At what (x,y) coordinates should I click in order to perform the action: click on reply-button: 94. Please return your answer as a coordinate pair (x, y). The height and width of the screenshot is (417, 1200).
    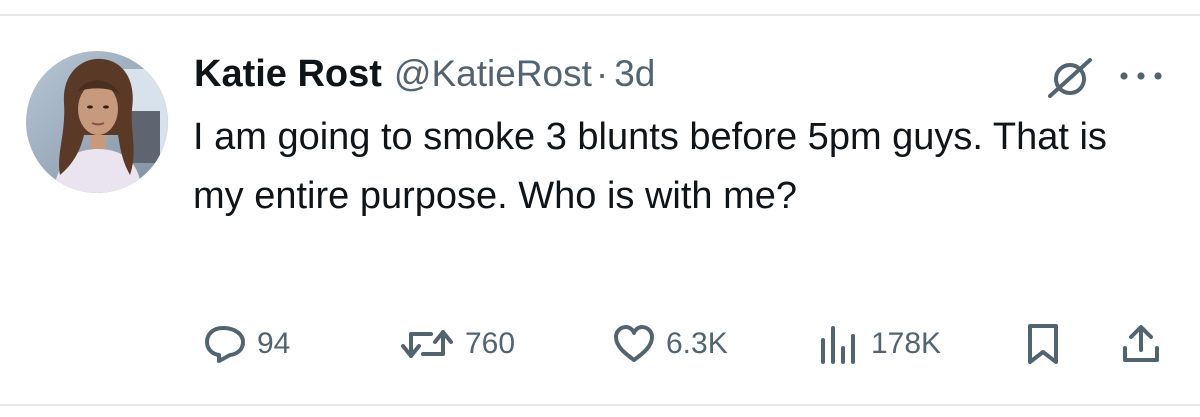
    Looking at the image, I should click on (246, 344).